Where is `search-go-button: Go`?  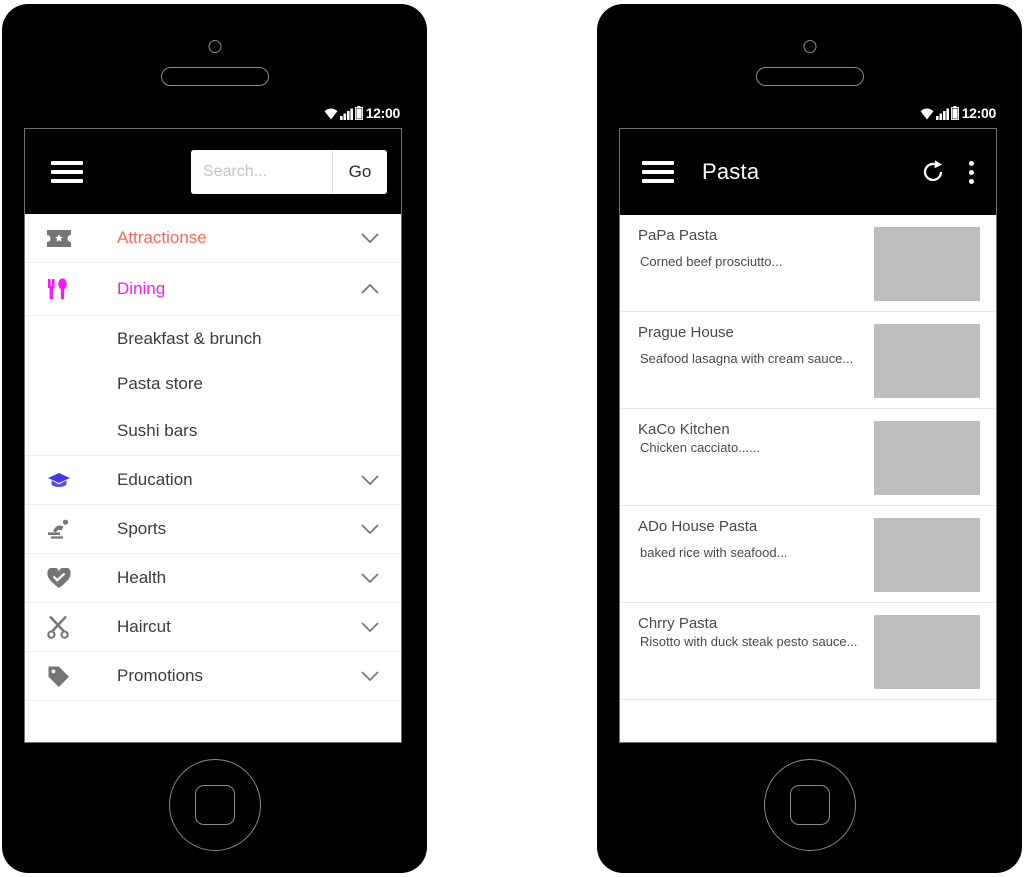
search-go-button: Go is located at coordinates (359, 171).